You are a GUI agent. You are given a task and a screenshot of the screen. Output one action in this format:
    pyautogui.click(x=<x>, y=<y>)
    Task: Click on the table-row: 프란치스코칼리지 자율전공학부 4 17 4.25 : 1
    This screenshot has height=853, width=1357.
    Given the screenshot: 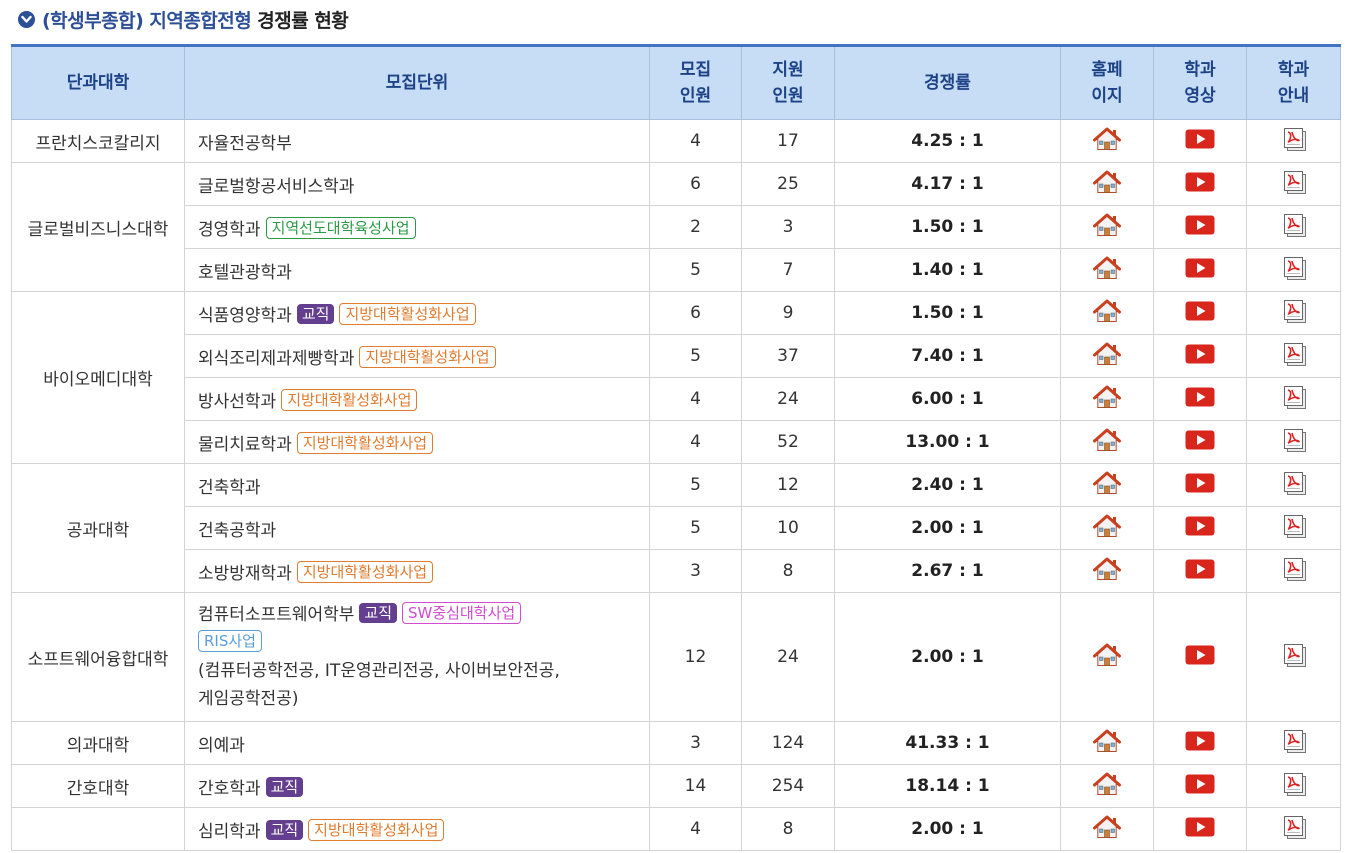 What is the action you would take?
    pyautogui.click(x=676, y=141)
    